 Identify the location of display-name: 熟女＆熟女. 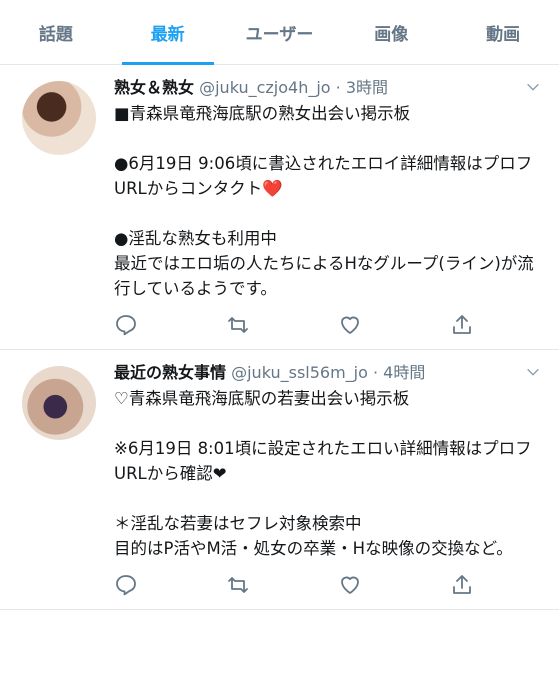
(154, 87).